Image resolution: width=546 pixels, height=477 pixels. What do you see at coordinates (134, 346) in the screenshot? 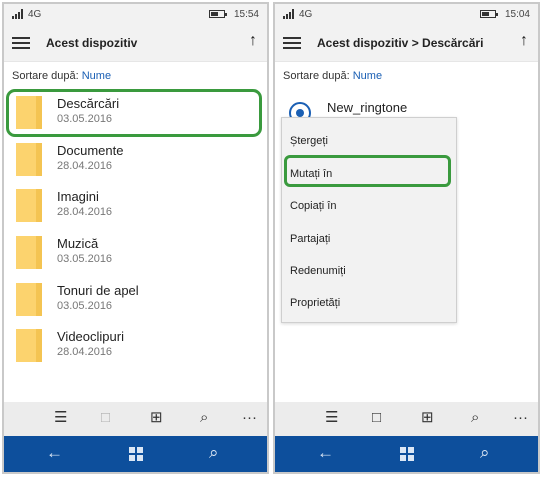
I see `folder-item-videoclipuri: Videoclipuri 28.04.2016` at bounding box center [134, 346].